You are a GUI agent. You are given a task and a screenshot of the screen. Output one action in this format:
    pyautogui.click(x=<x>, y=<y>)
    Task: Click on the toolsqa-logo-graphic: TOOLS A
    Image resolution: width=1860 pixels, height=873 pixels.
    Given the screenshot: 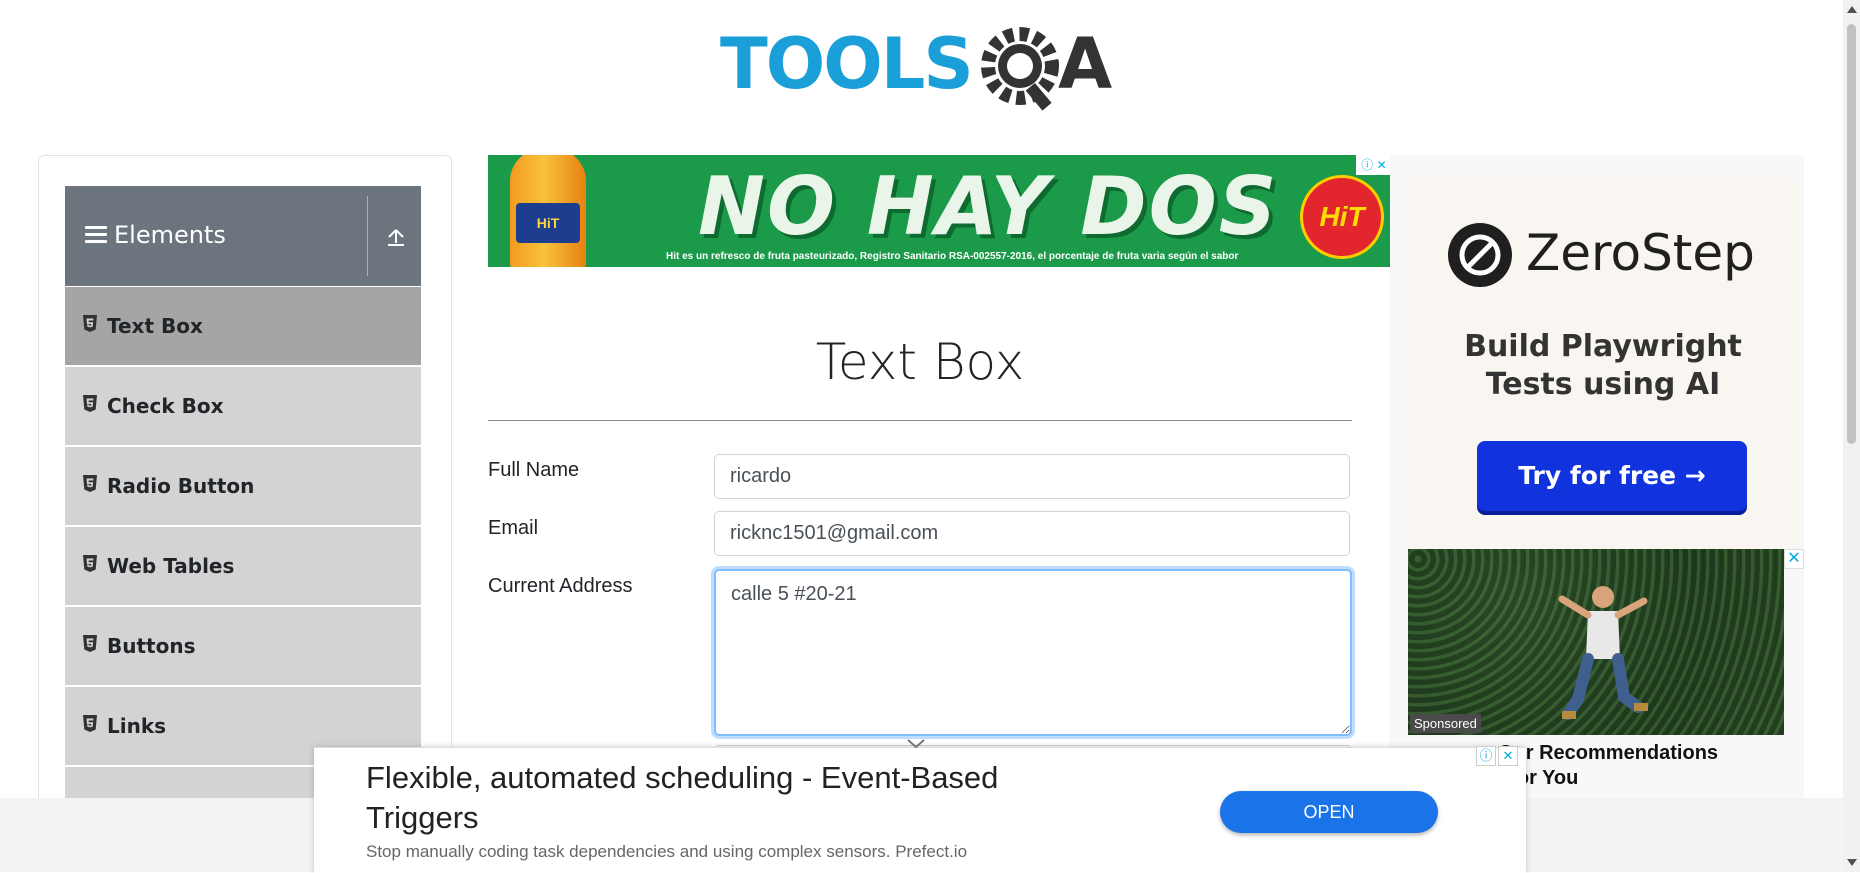 What is the action you would take?
    pyautogui.click(x=916, y=67)
    